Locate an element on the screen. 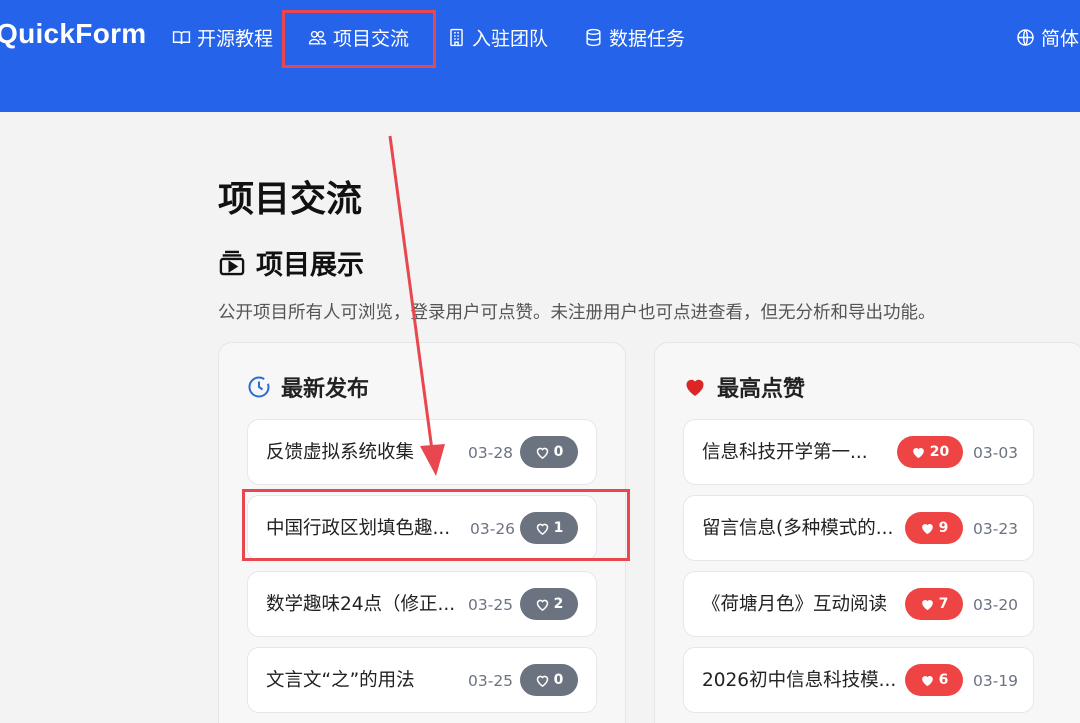 This screenshot has height=723, width=1080. project-date: 03-28 is located at coordinates (491, 453).